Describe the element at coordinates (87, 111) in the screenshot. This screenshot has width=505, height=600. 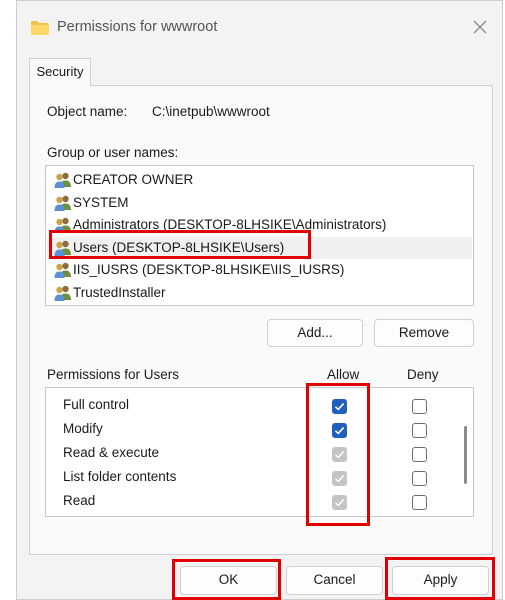
I see `object-name-label: Object name:` at that location.